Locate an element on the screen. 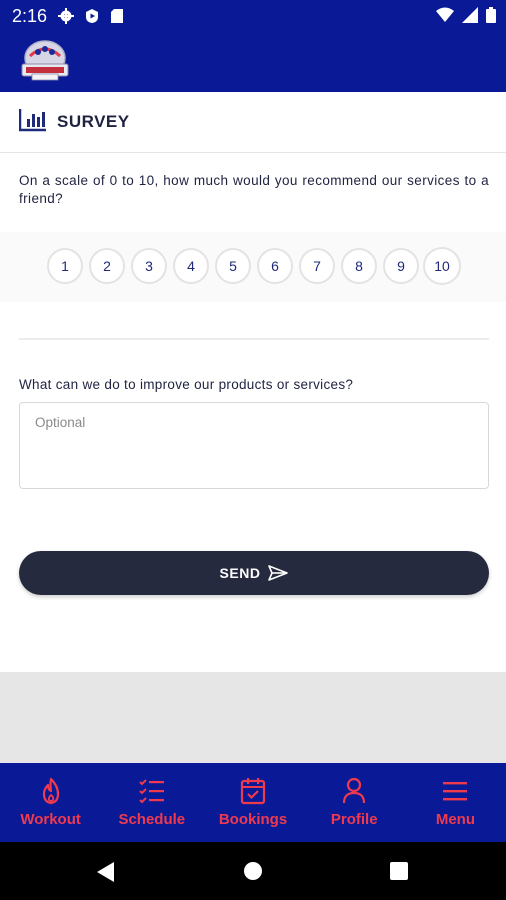  nav-profile: Profile is located at coordinates (354, 802).